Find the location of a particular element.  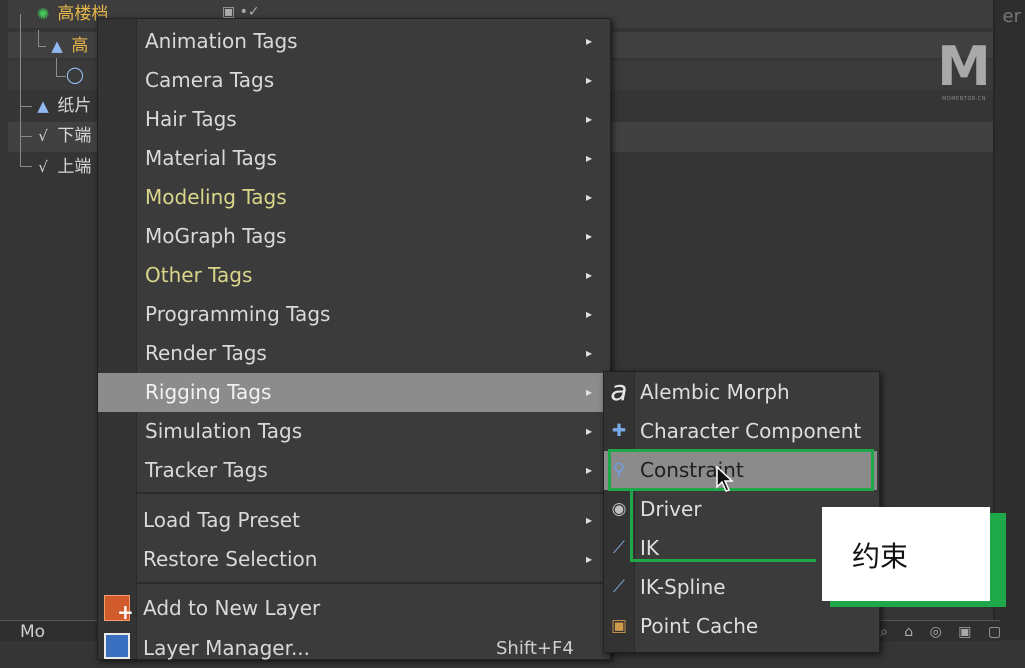

menu-item-add-to-new-layer: Add to New Layer is located at coordinates (353, 608).